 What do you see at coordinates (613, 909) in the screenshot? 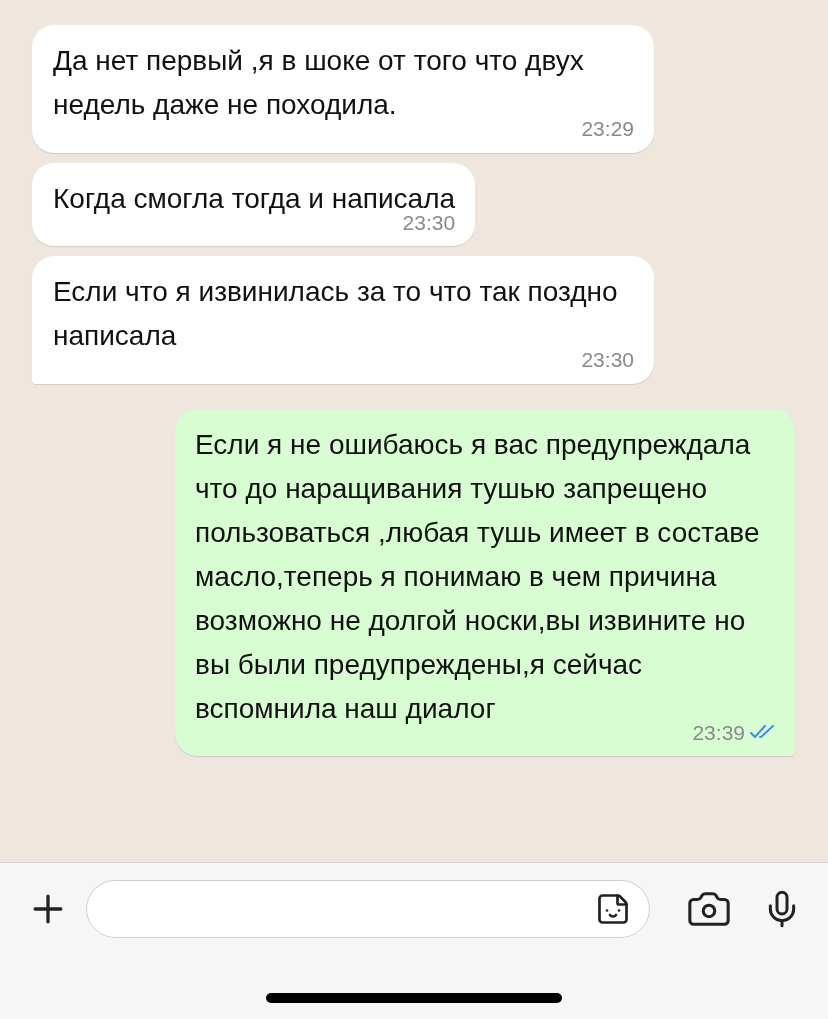
I see `sticker-icon` at bounding box center [613, 909].